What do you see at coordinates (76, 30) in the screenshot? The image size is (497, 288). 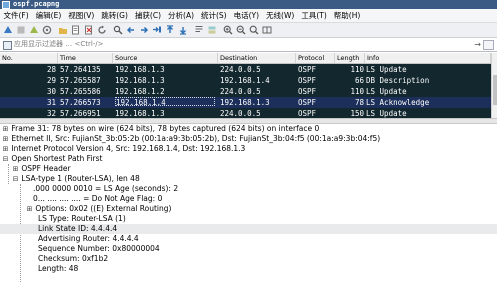 I see `save-file-icon` at bounding box center [76, 30].